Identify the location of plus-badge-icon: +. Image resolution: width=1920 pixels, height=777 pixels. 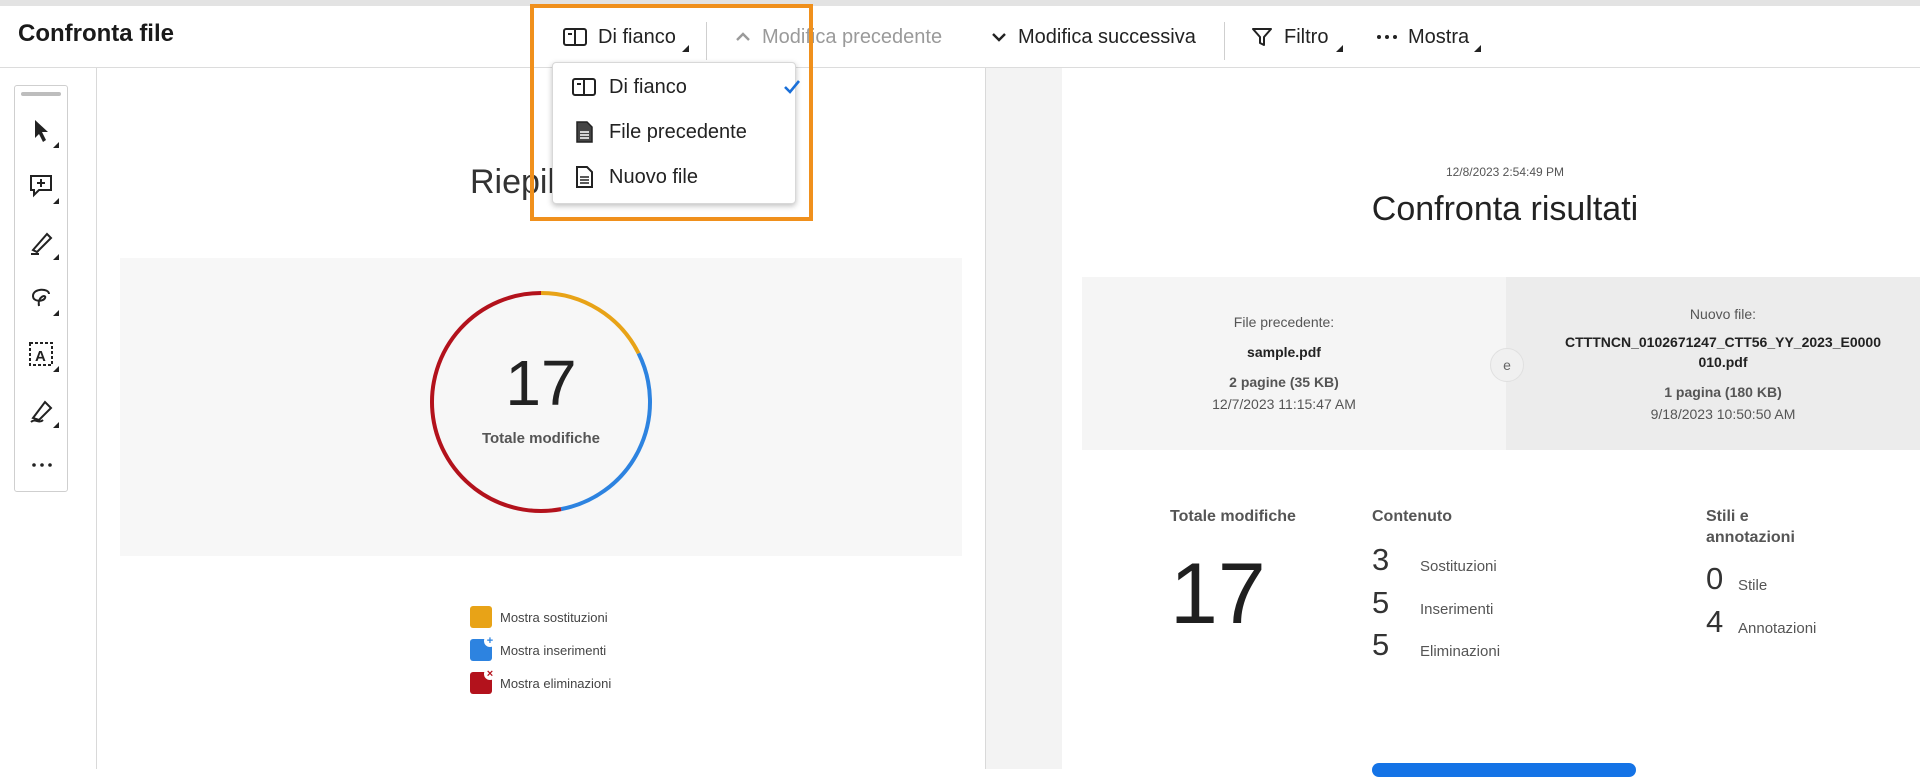
(490, 641).